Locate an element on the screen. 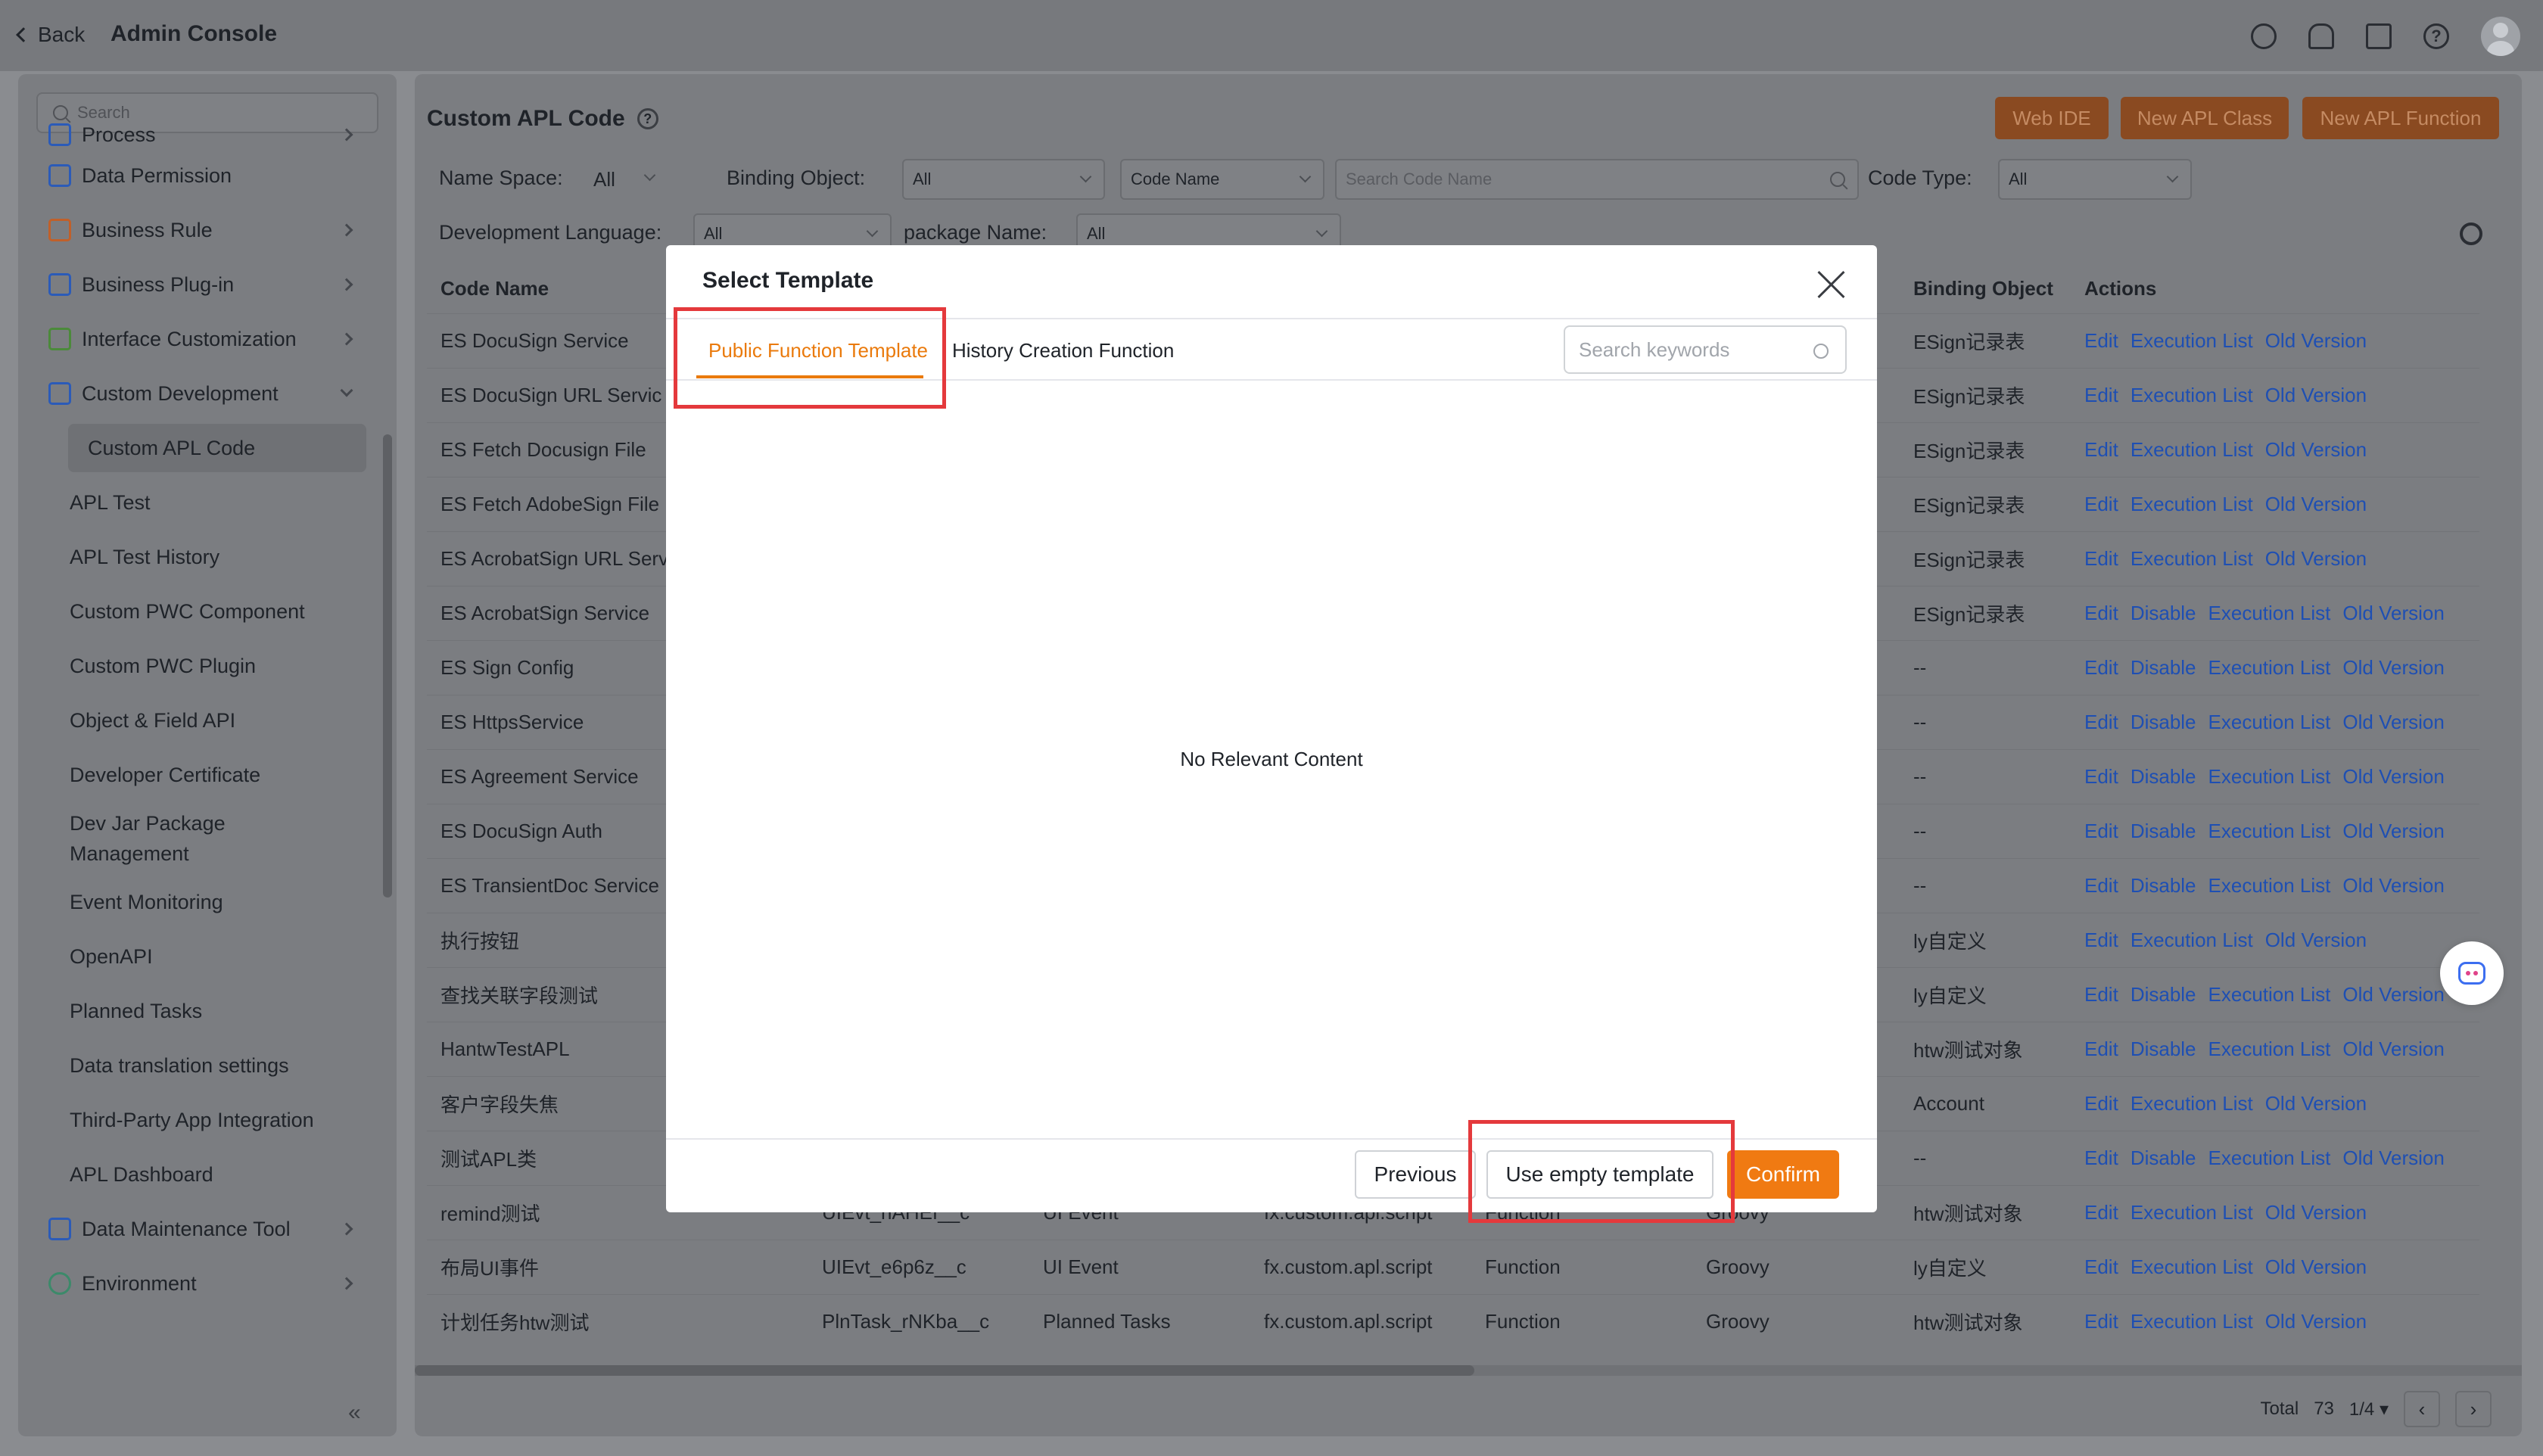  confirm-button: Confirm is located at coordinates (1783, 1174).